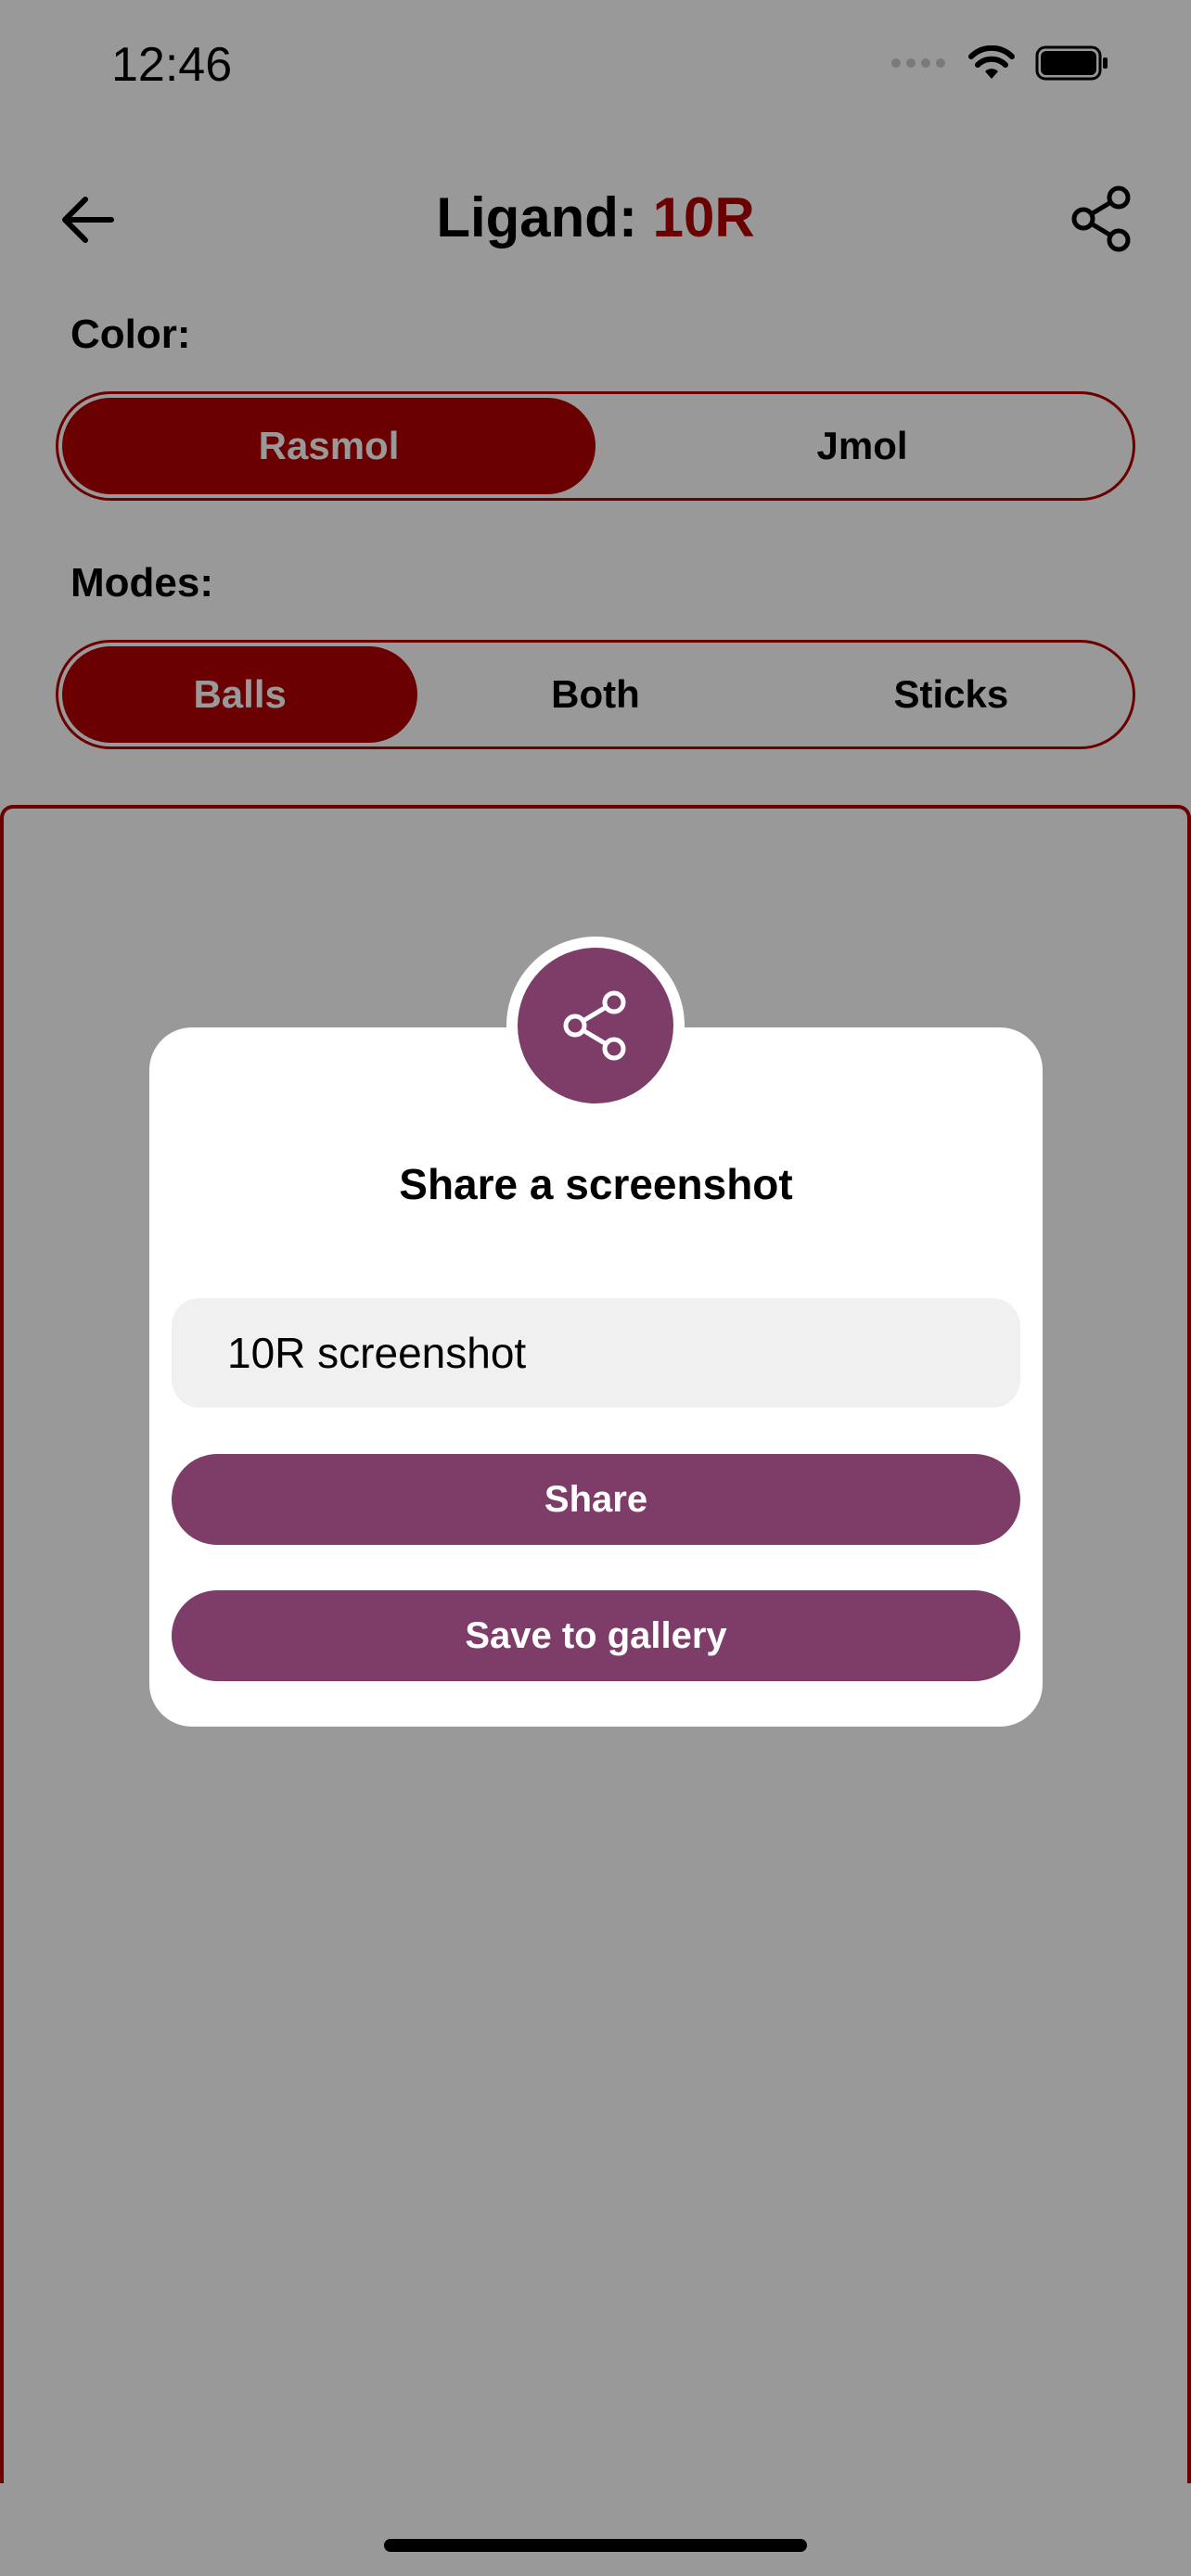 This screenshot has height=2576, width=1191. I want to click on status-icons, so click(999, 64).